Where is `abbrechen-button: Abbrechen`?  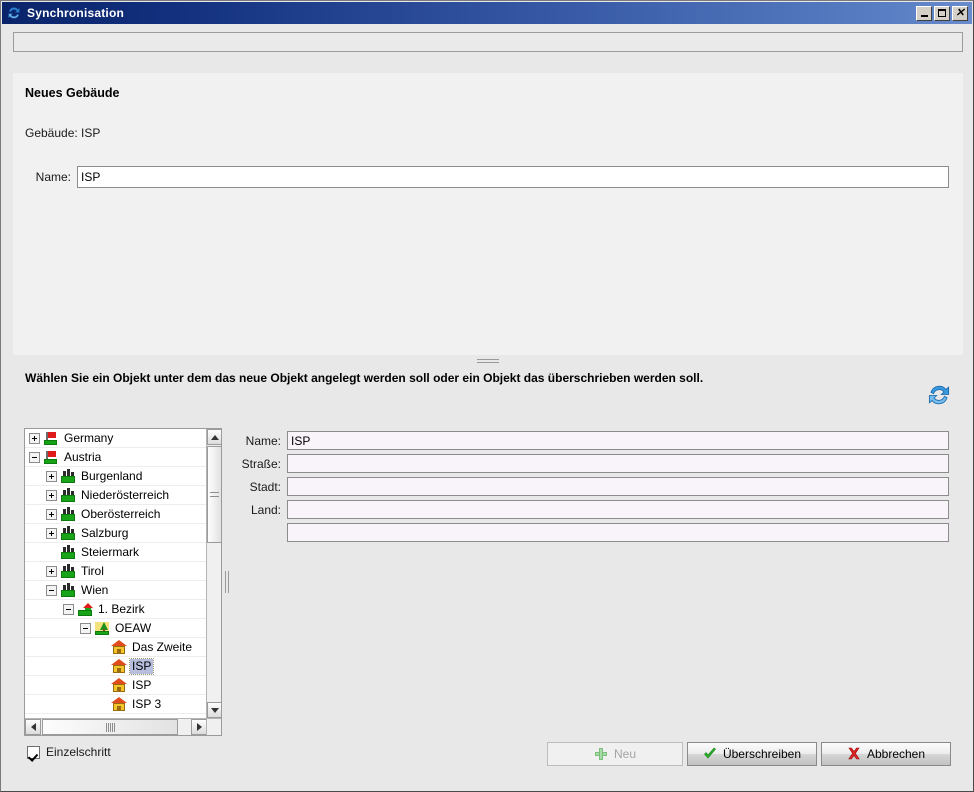
abbrechen-button: Abbrechen is located at coordinates (886, 754).